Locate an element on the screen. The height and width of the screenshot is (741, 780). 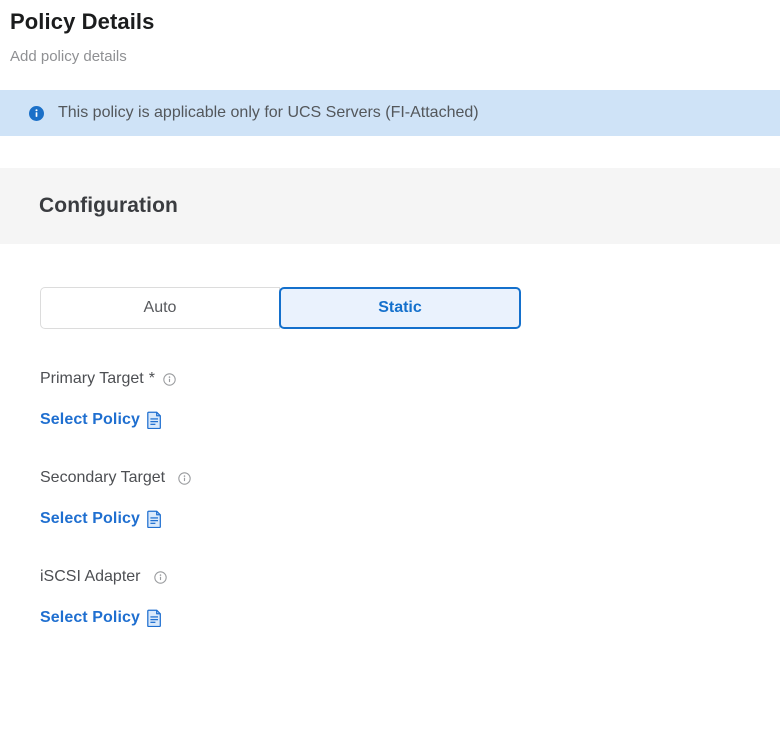
field-label: iSCSI Adapter is located at coordinates (90, 576).